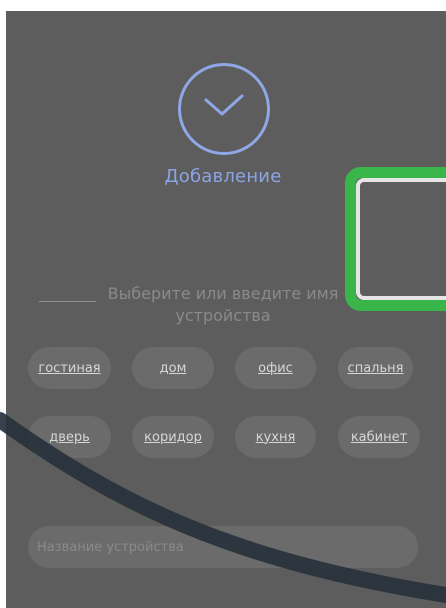 The height and width of the screenshot is (608, 446). I want to click on page-title: Добавление, so click(223, 176).